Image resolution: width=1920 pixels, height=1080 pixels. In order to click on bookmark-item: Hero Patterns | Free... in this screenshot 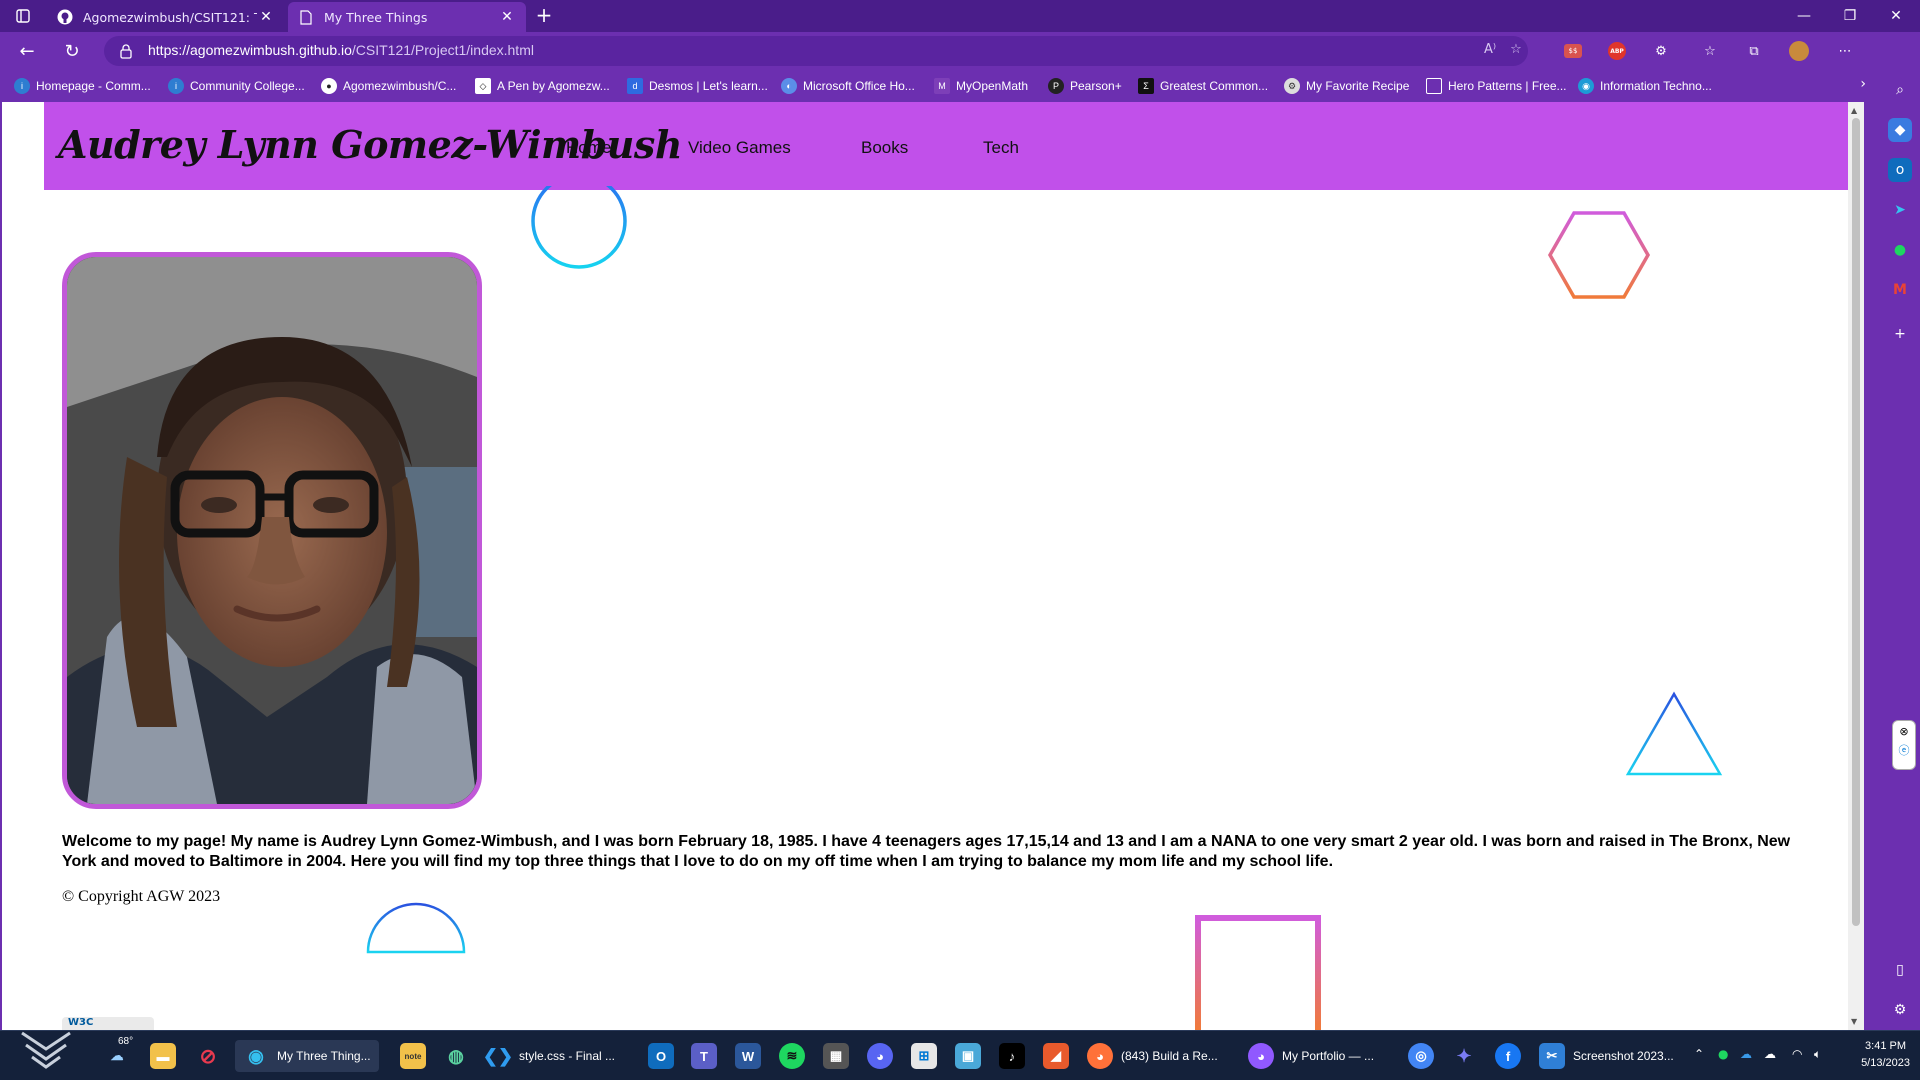, I will do `click(1496, 86)`.